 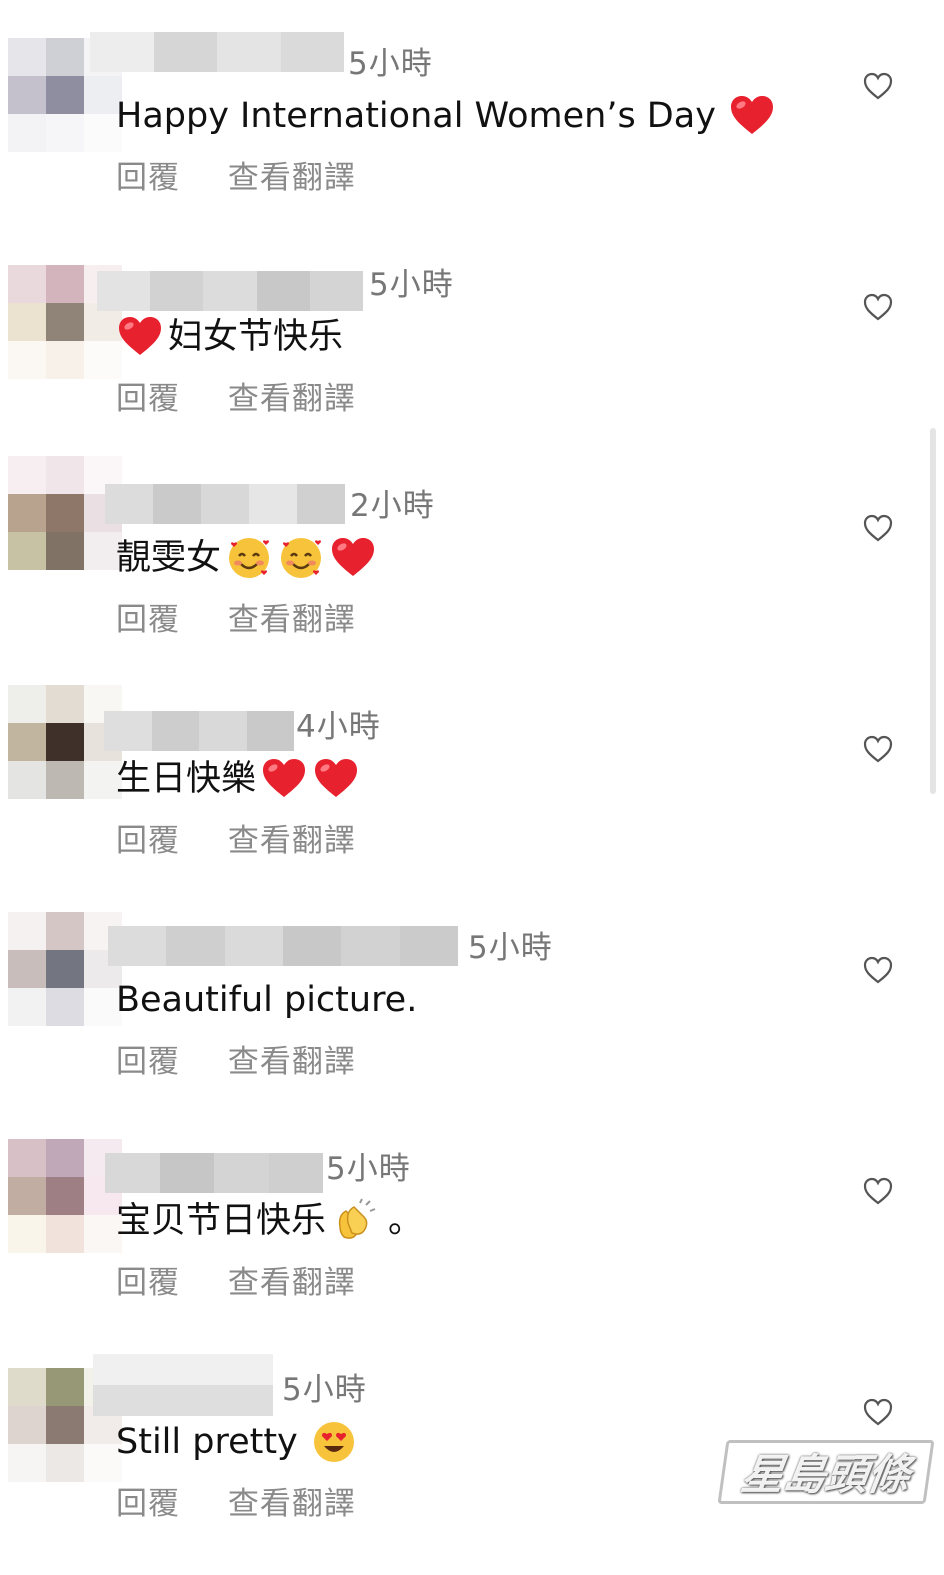 What do you see at coordinates (472, 798) in the screenshot?
I see `comment-item: 4小時 生日快樂 回覆 查看翻譯` at bounding box center [472, 798].